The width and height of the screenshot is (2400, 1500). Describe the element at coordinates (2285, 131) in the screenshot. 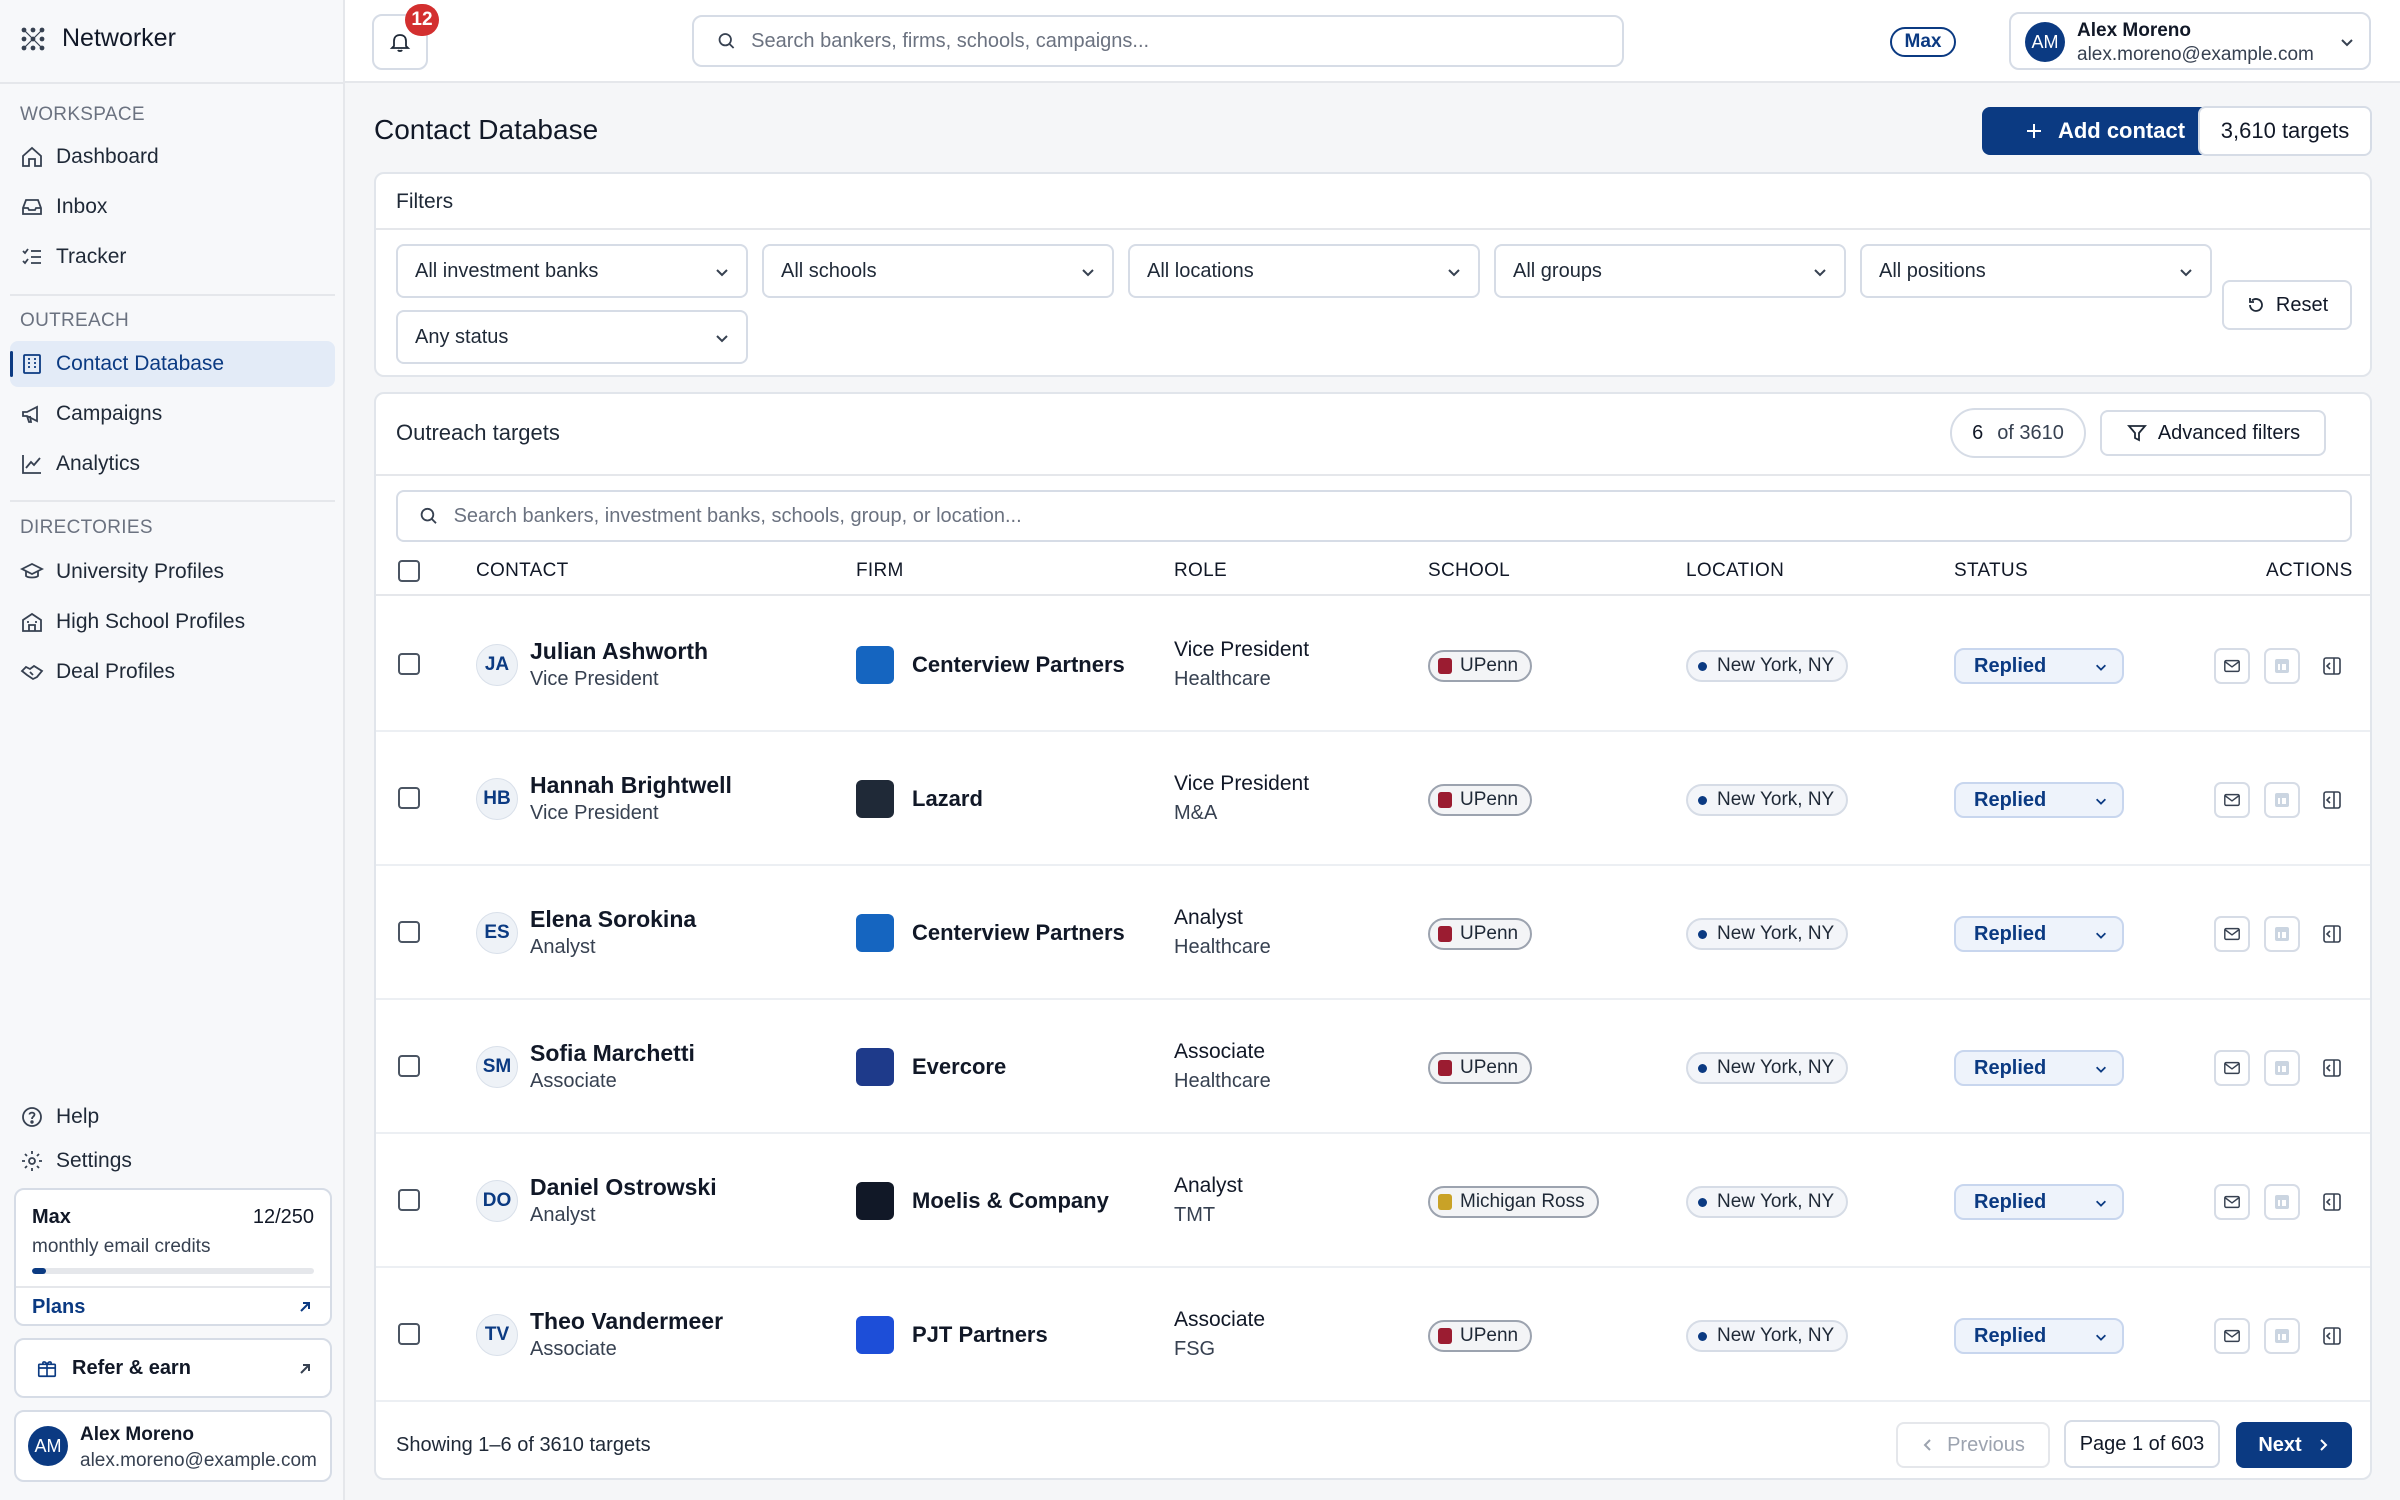

I see `targets-count-button: 3,610 targets` at that location.